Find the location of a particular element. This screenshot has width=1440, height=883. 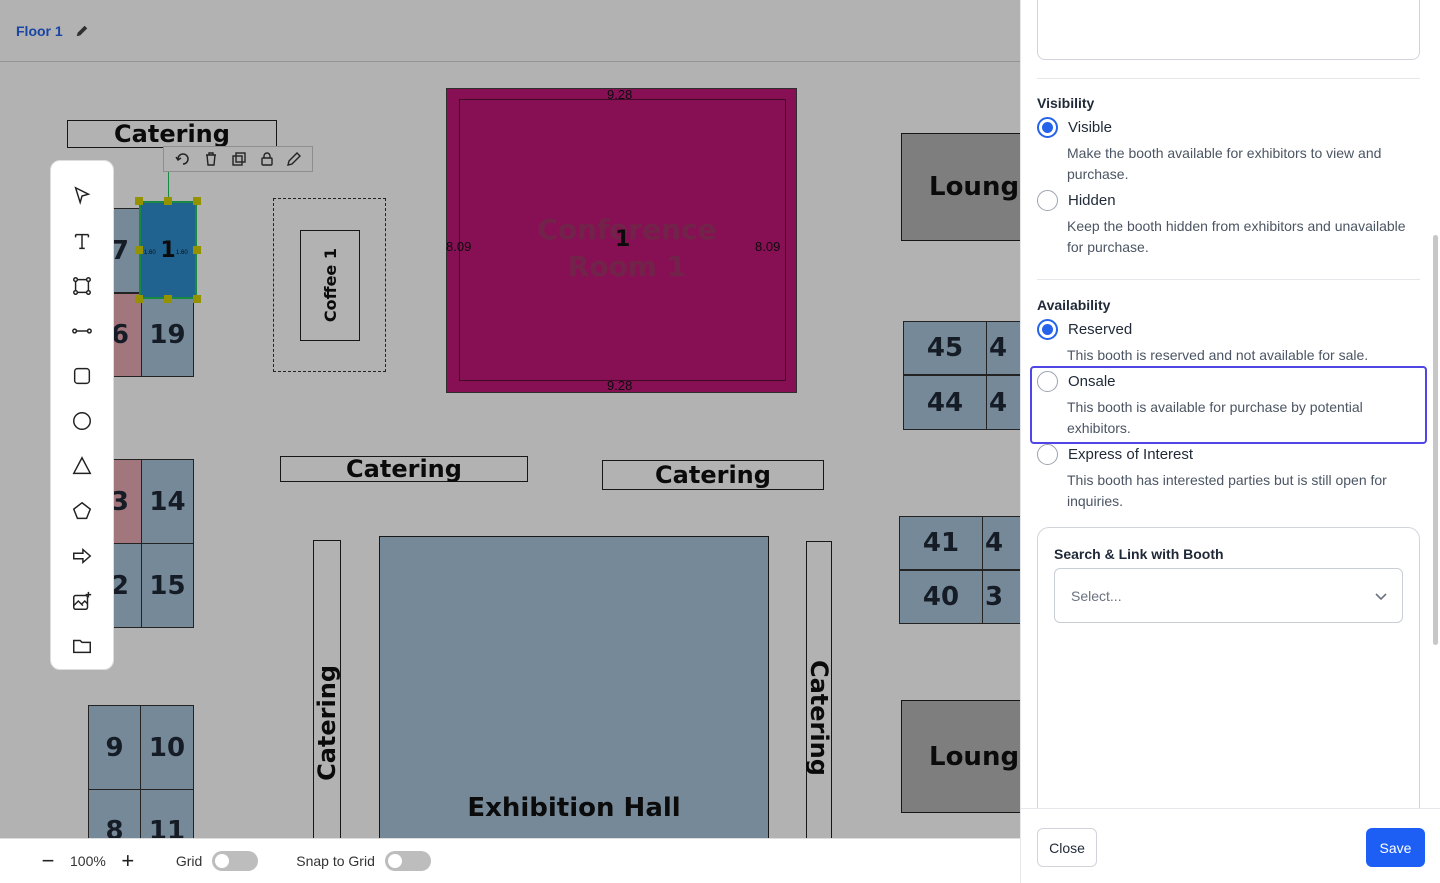

dim-left: 8.09 is located at coordinates (459, 246).